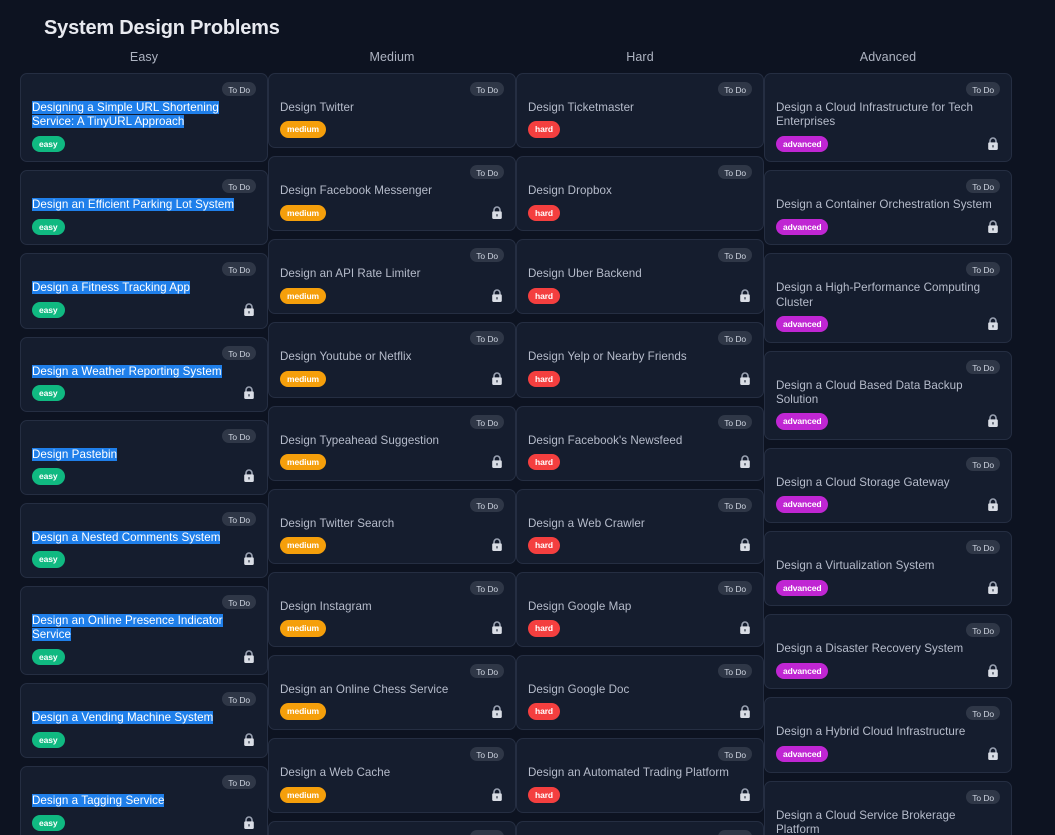 The image size is (1055, 835). What do you see at coordinates (392, 443) in the screenshot?
I see `problem-card: To Do Design Typeahead Suggestion medium` at bounding box center [392, 443].